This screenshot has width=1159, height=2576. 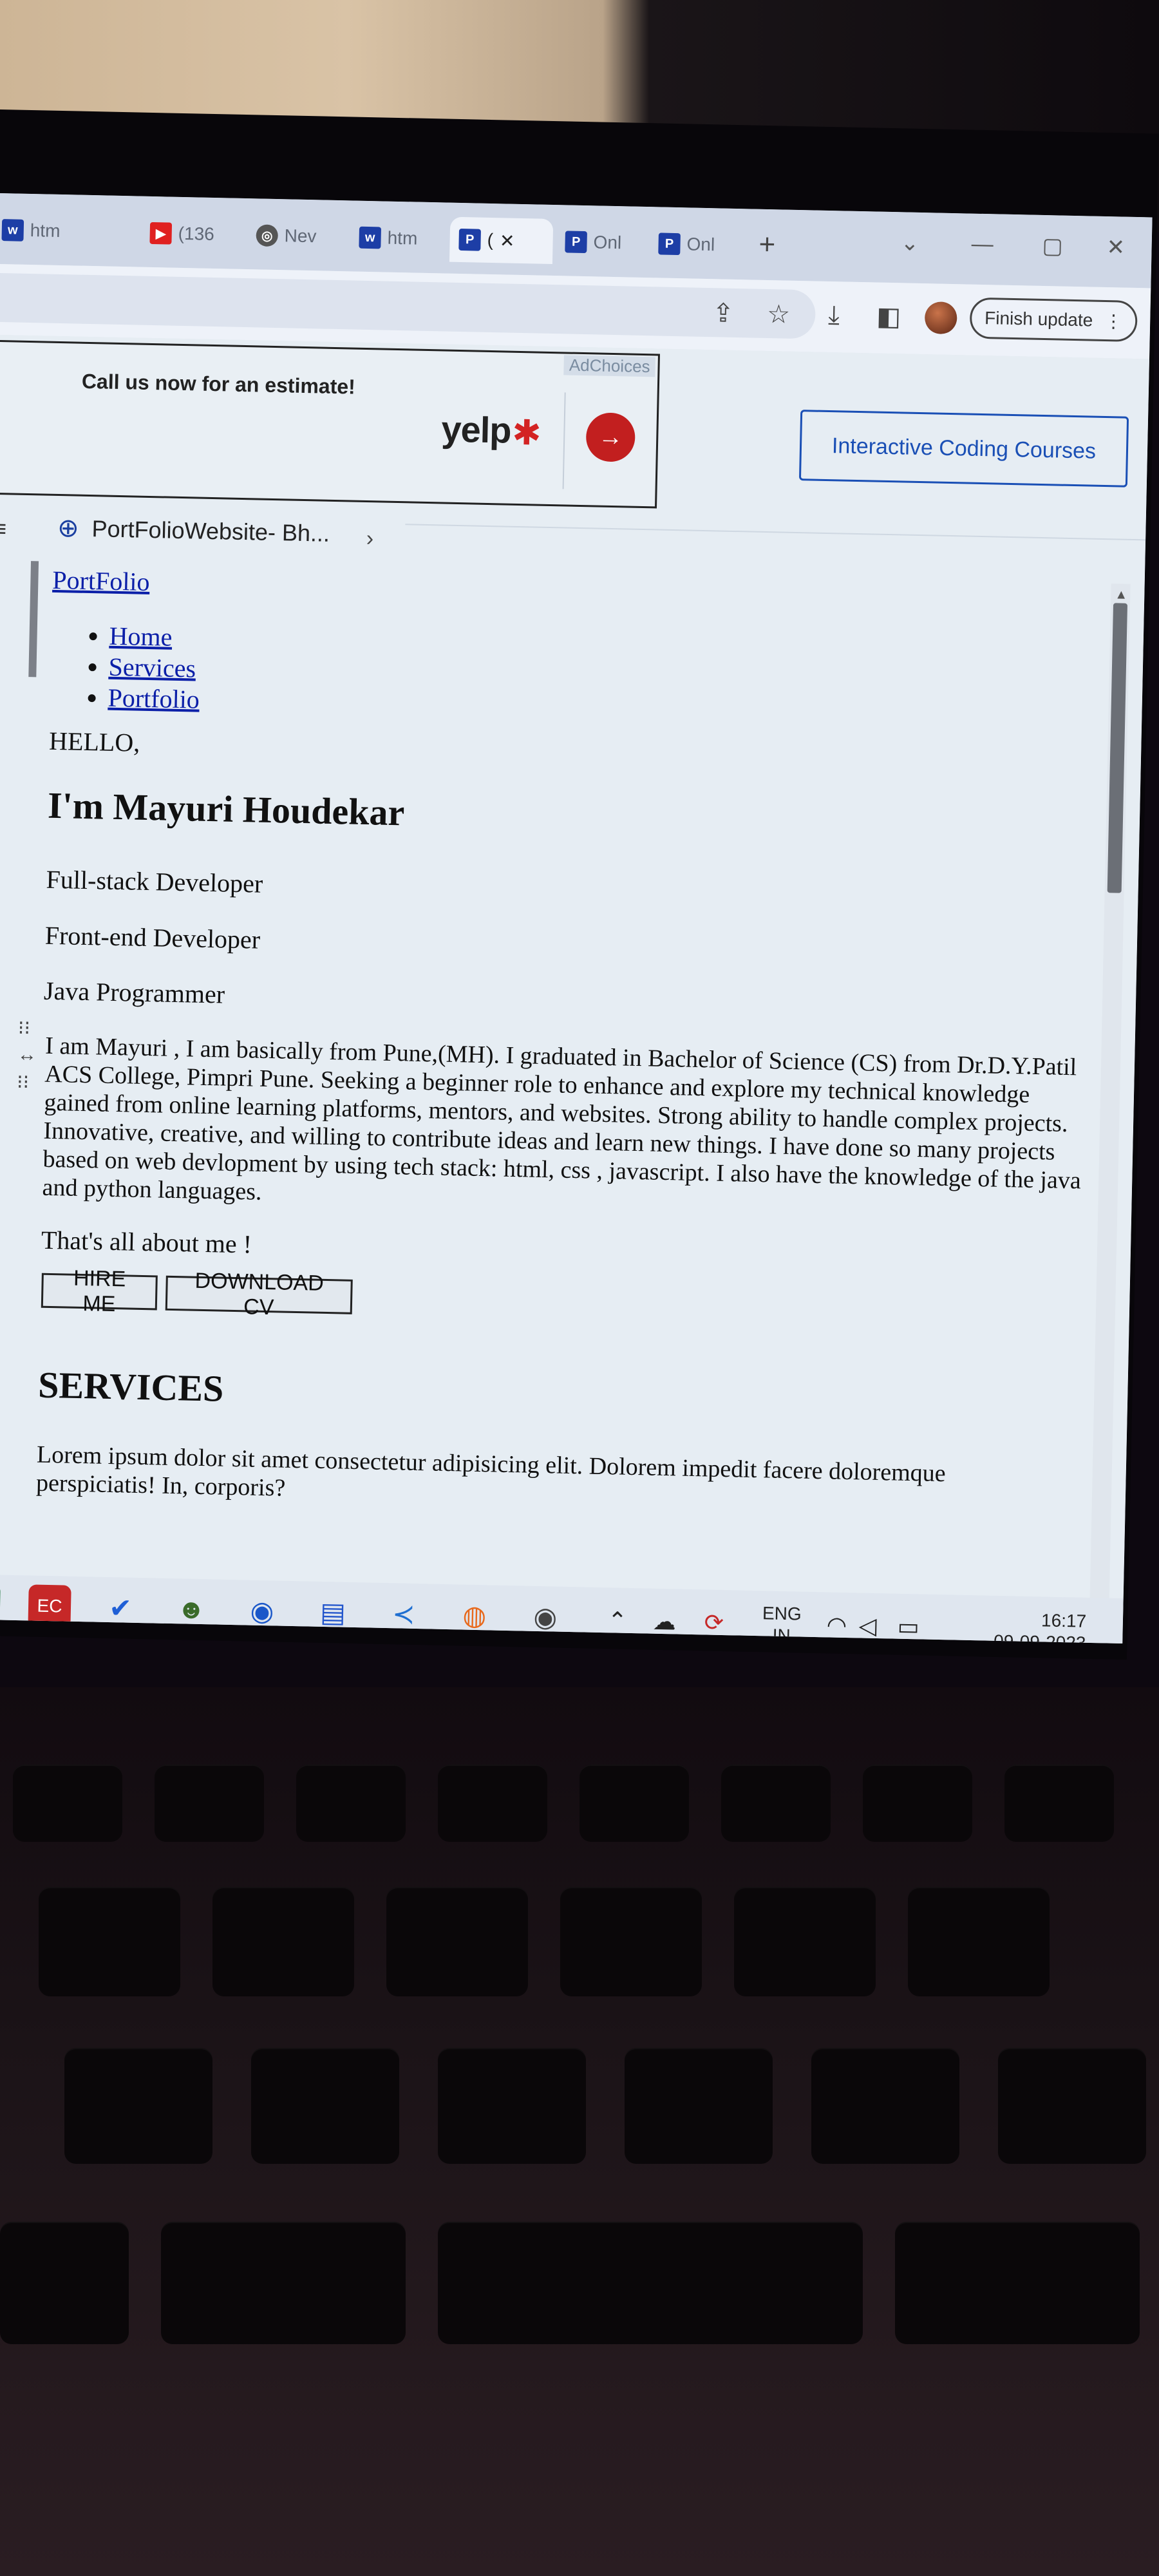 I want to click on tab-search-chevron-icon: ⌄, so click(x=909, y=243).